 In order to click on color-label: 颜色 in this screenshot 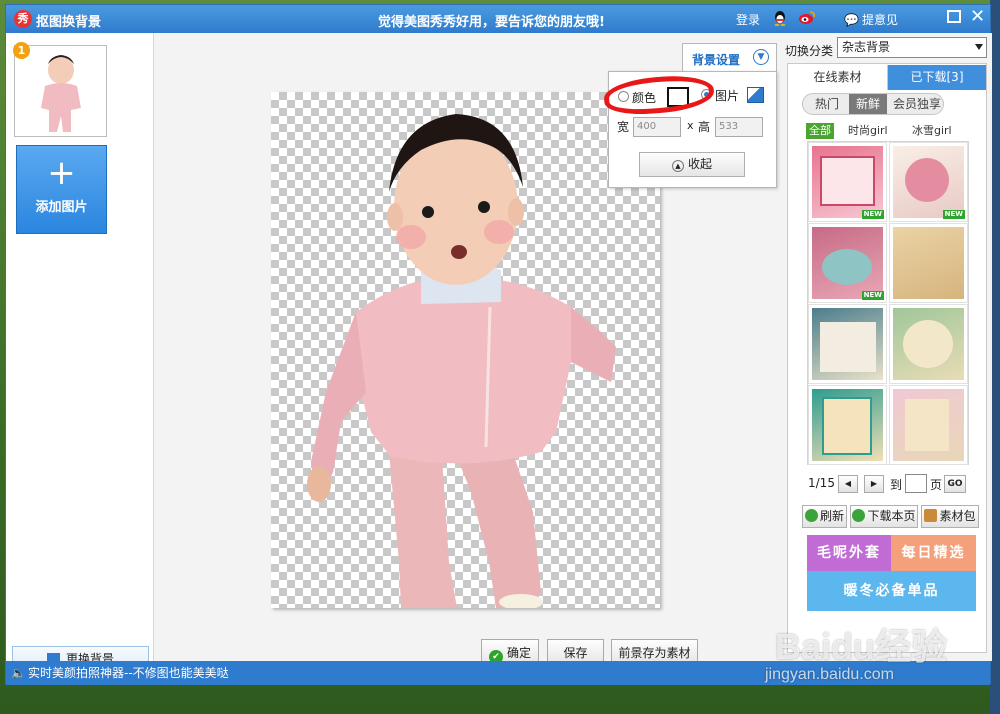, I will do `click(644, 98)`.